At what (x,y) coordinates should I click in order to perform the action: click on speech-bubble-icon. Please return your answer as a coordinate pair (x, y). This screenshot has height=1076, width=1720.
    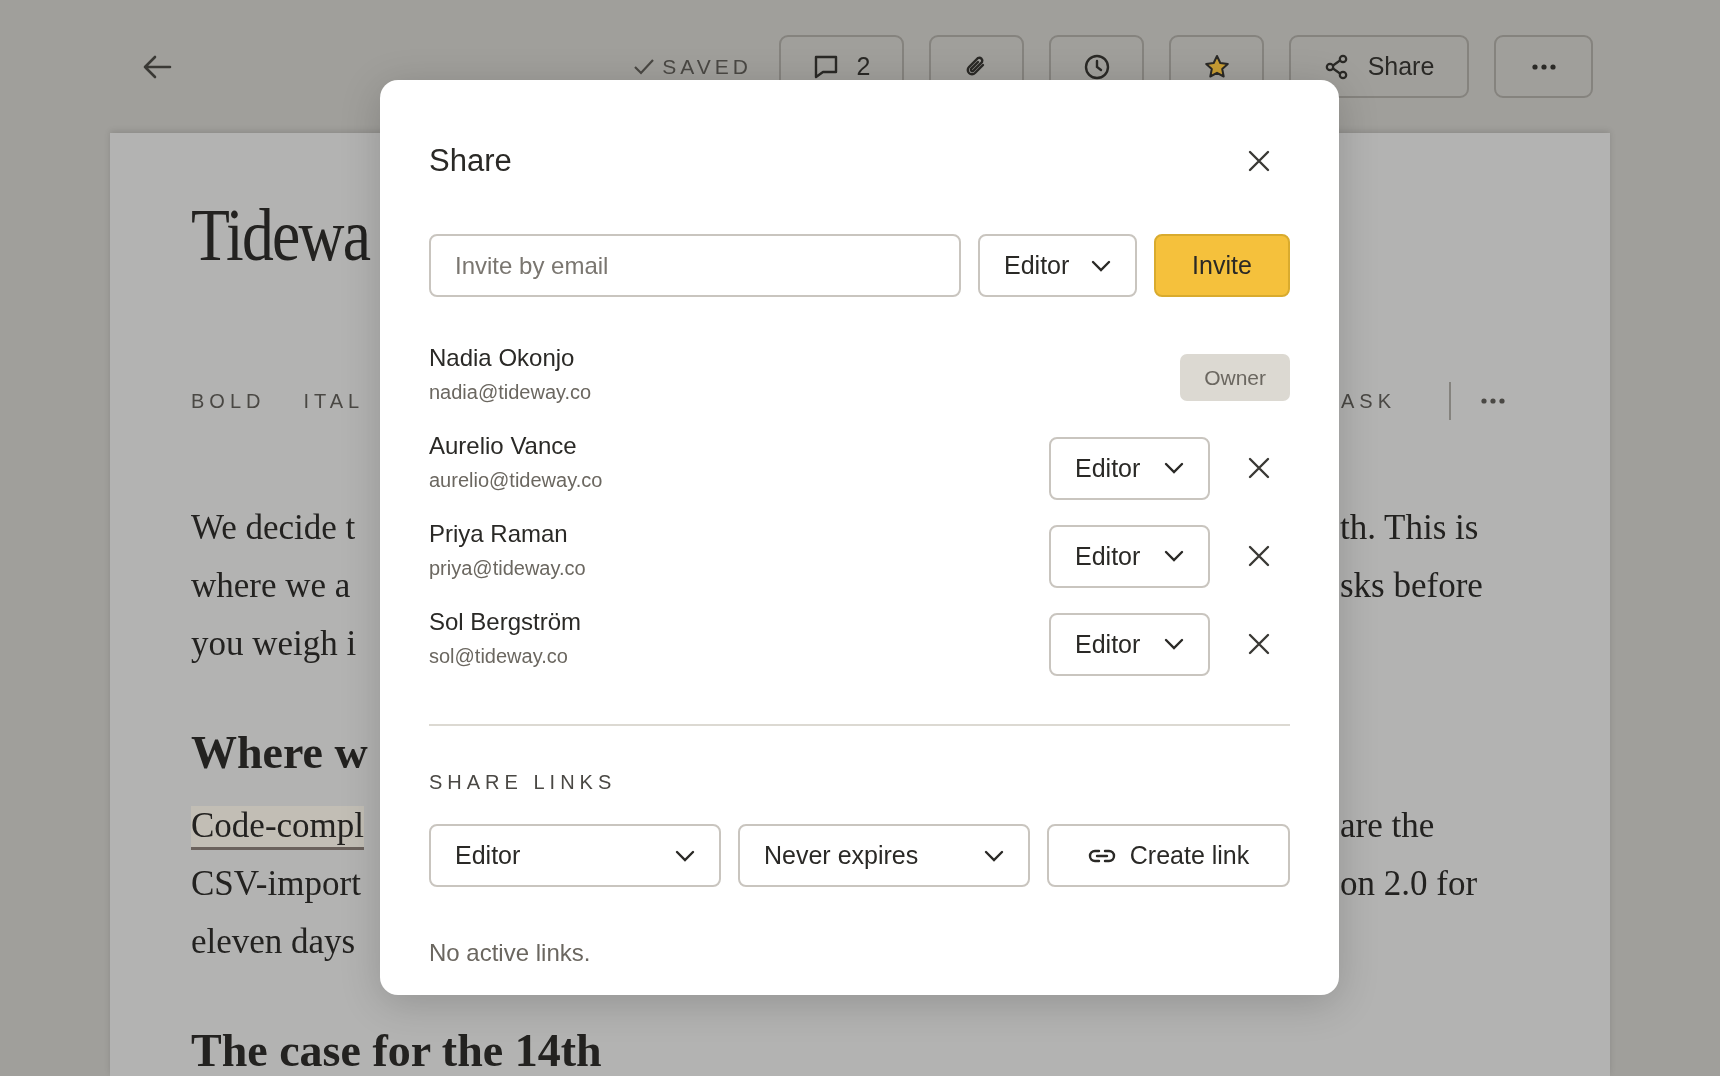
    Looking at the image, I should click on (825, 66).